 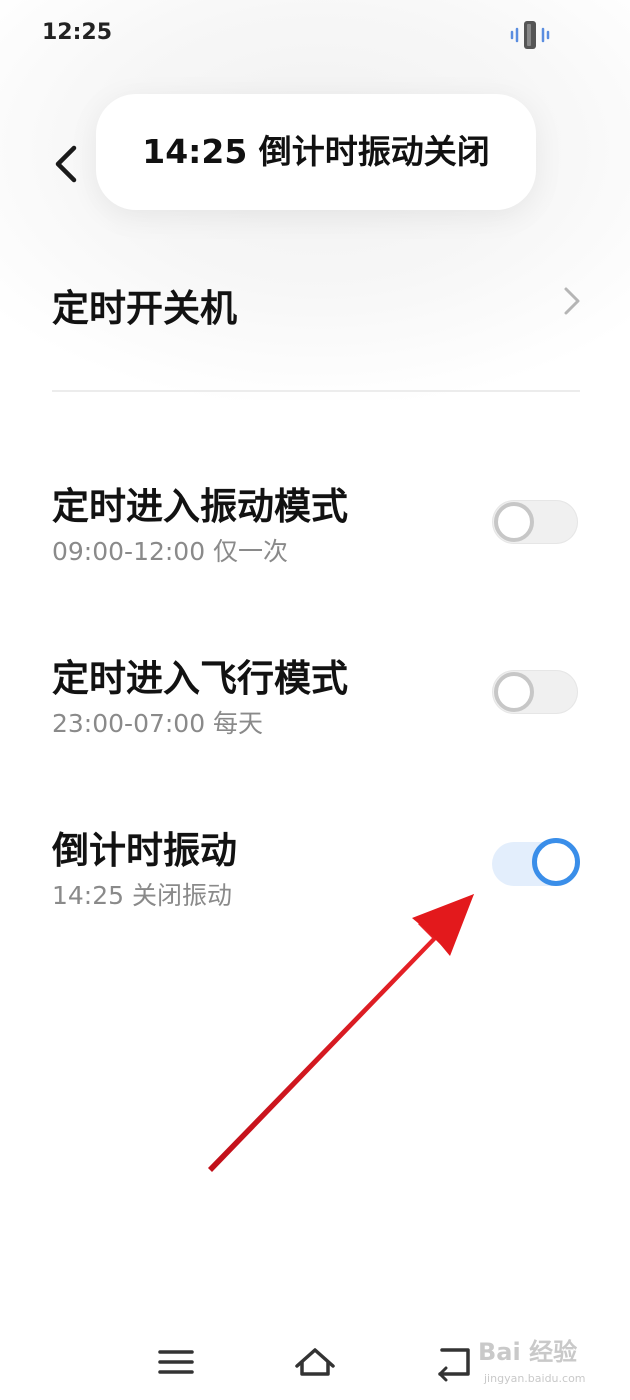 What do you see at coordinates (315, 35) in the screenshot?
I see `status-bar: 12:25` at bounding box center [315, 35].